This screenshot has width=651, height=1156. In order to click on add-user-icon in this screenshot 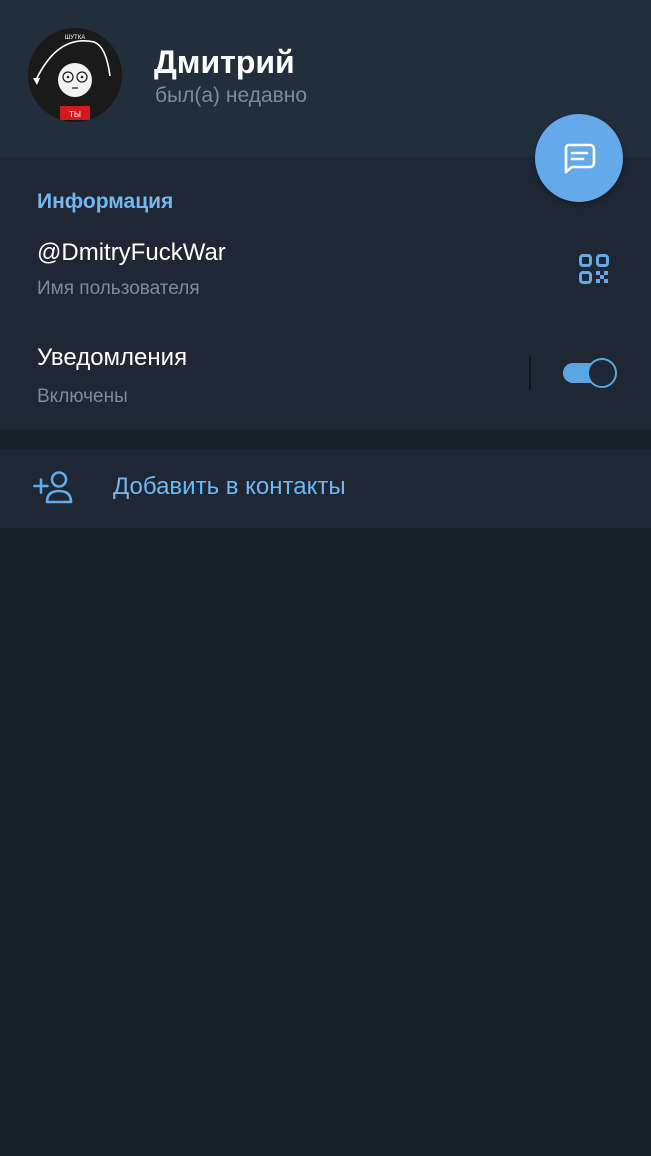, I will do `click(53, 487)`.